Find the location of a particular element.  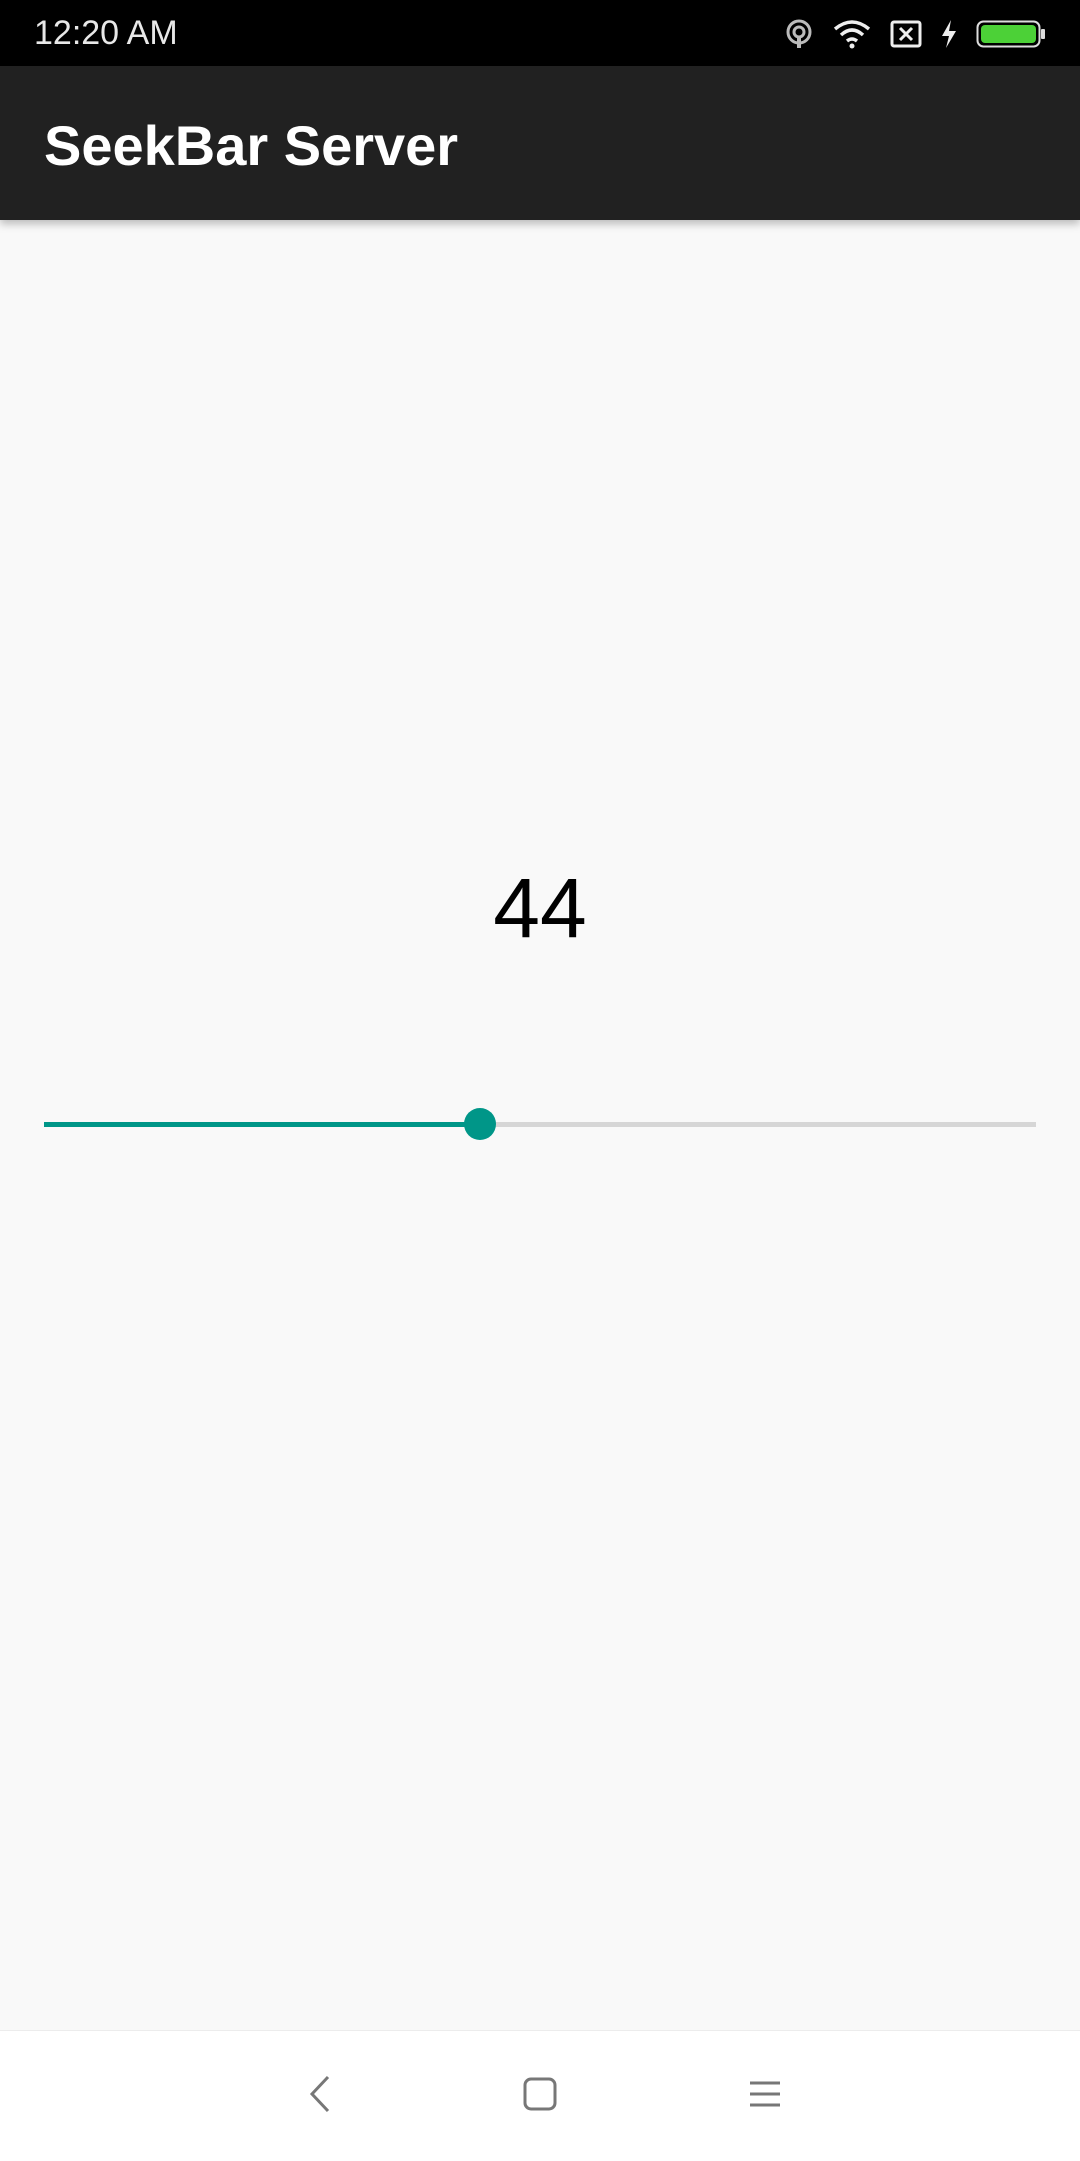

navigation-bar is located at coordinates (540, 2095).